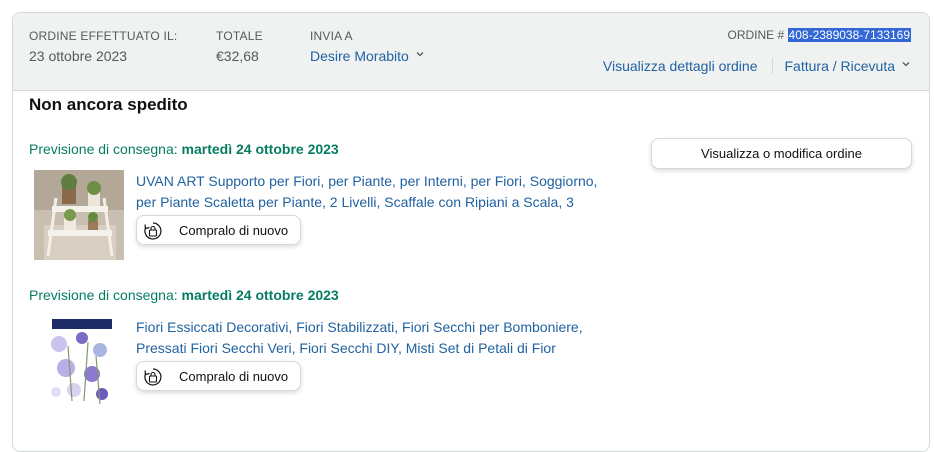 The height and width of the screenshot is (452, 934). Describe the element at coordinates (237, 56) in the screenshot. I see `order-total-value: €32,68` at that location.